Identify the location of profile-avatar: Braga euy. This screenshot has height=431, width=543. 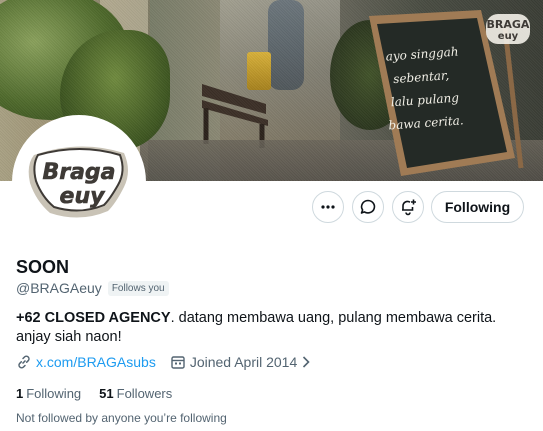
(79, 182).